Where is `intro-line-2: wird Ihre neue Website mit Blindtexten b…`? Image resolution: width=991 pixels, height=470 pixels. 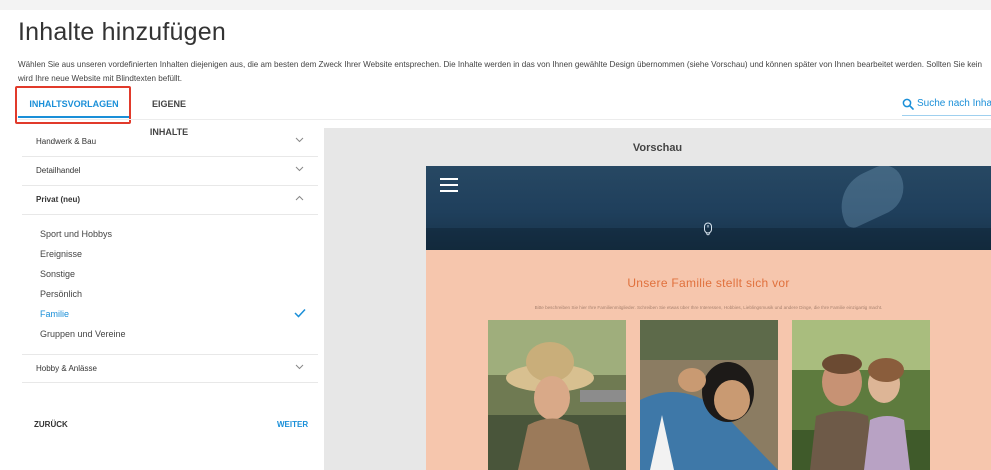
intro-line-2: wird Ihre neue Website mit Blindtexten b… is located at coordinates (100, 78).